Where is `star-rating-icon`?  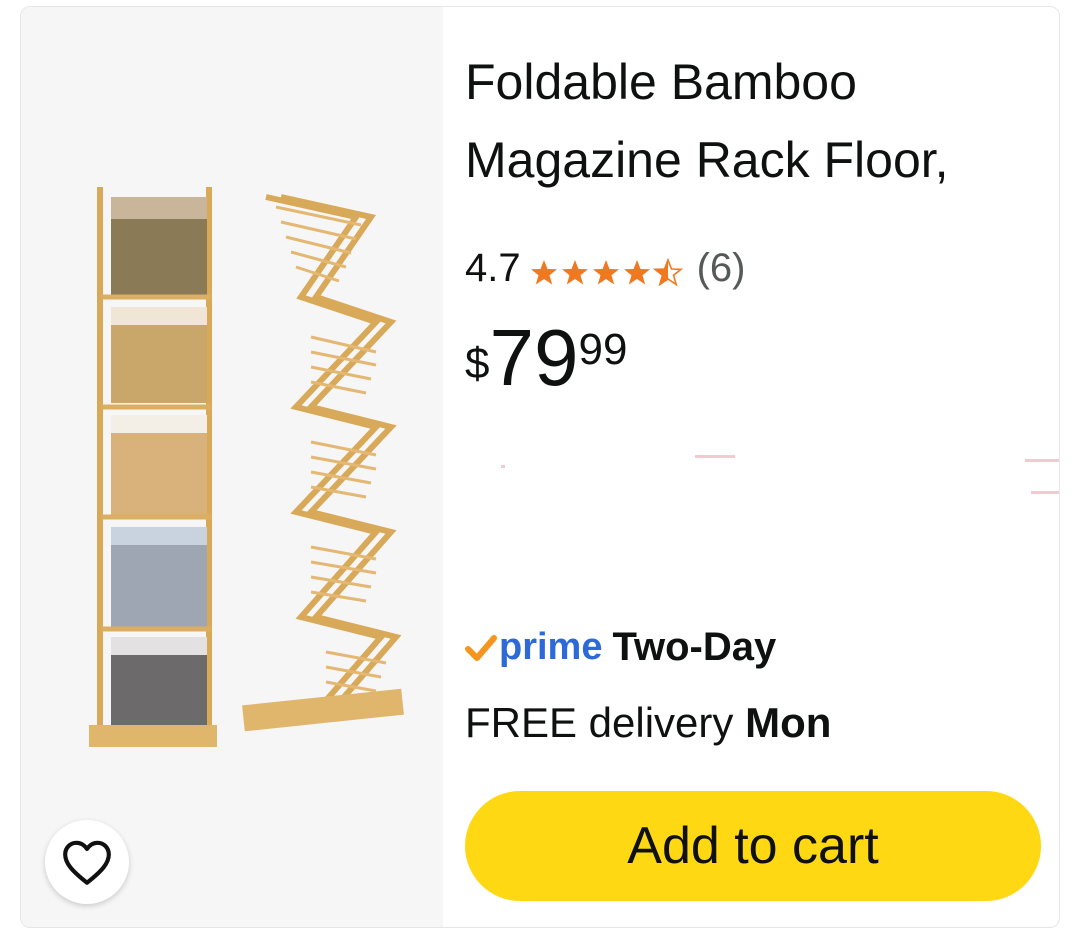
star-rating-icon is located at coordinates (606, 272).